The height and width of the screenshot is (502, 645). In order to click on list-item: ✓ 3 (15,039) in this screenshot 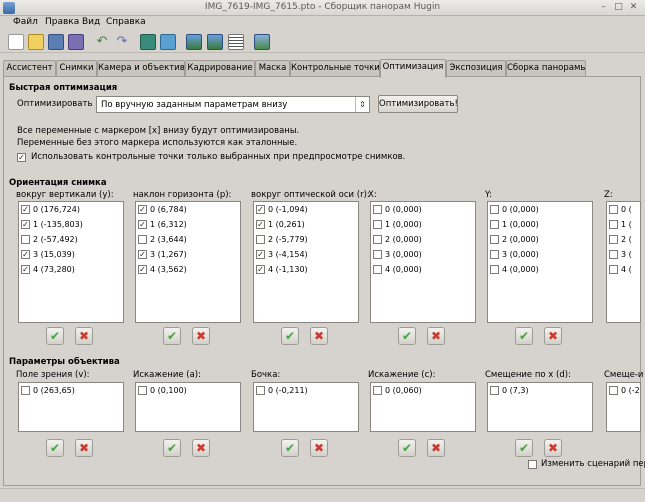, I will do `click(48, 256)`.